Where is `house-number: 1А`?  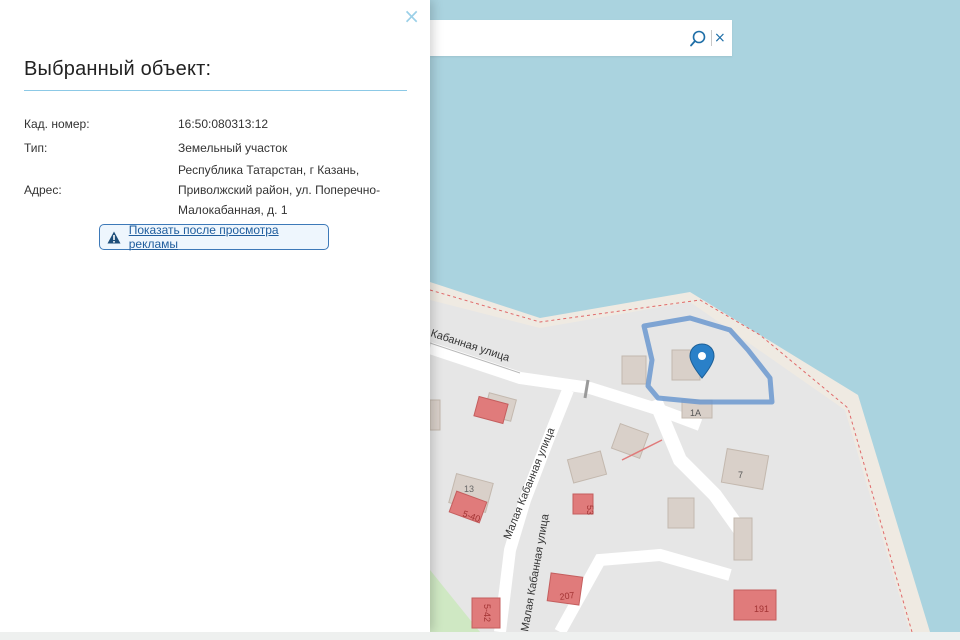
house-number: 1А is located at coordinates (695, 413).